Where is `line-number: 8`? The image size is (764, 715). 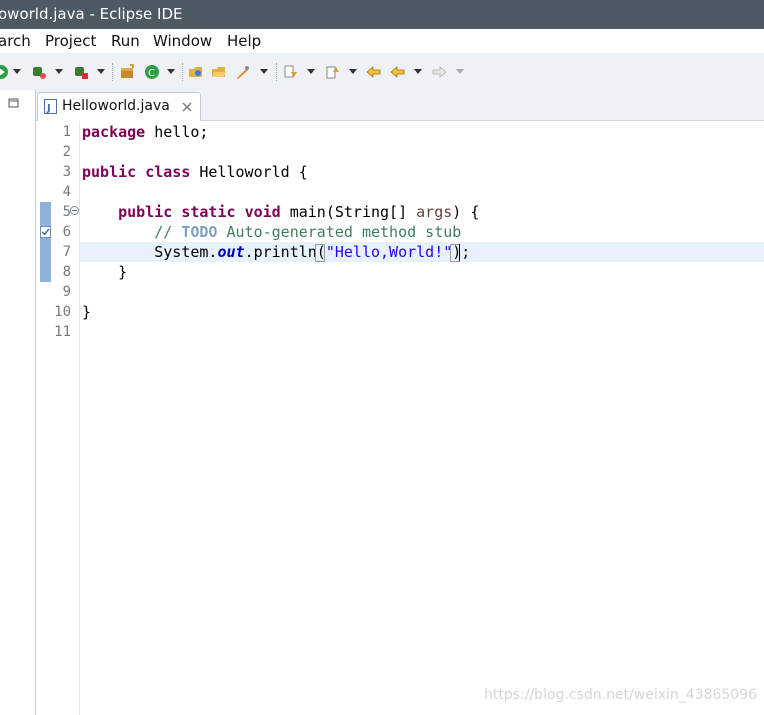
line-number: 8 is located at coordinates (66, 272).